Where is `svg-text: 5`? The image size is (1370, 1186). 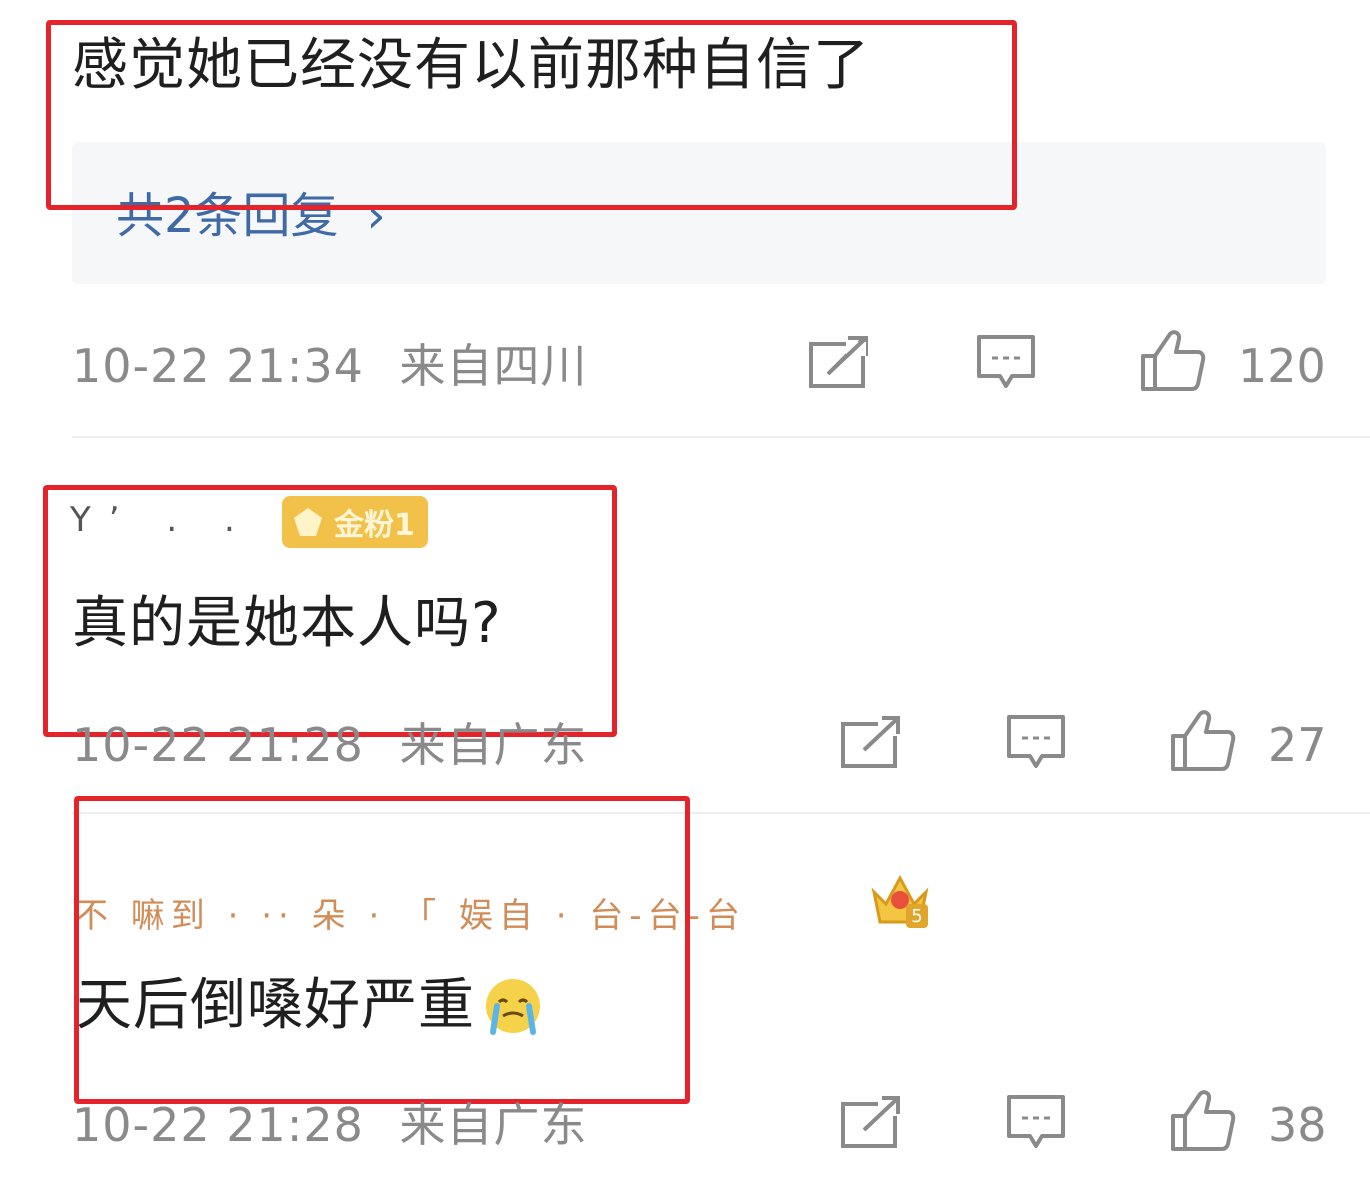
svg-text: 5 is located at coordinates (916, 916).